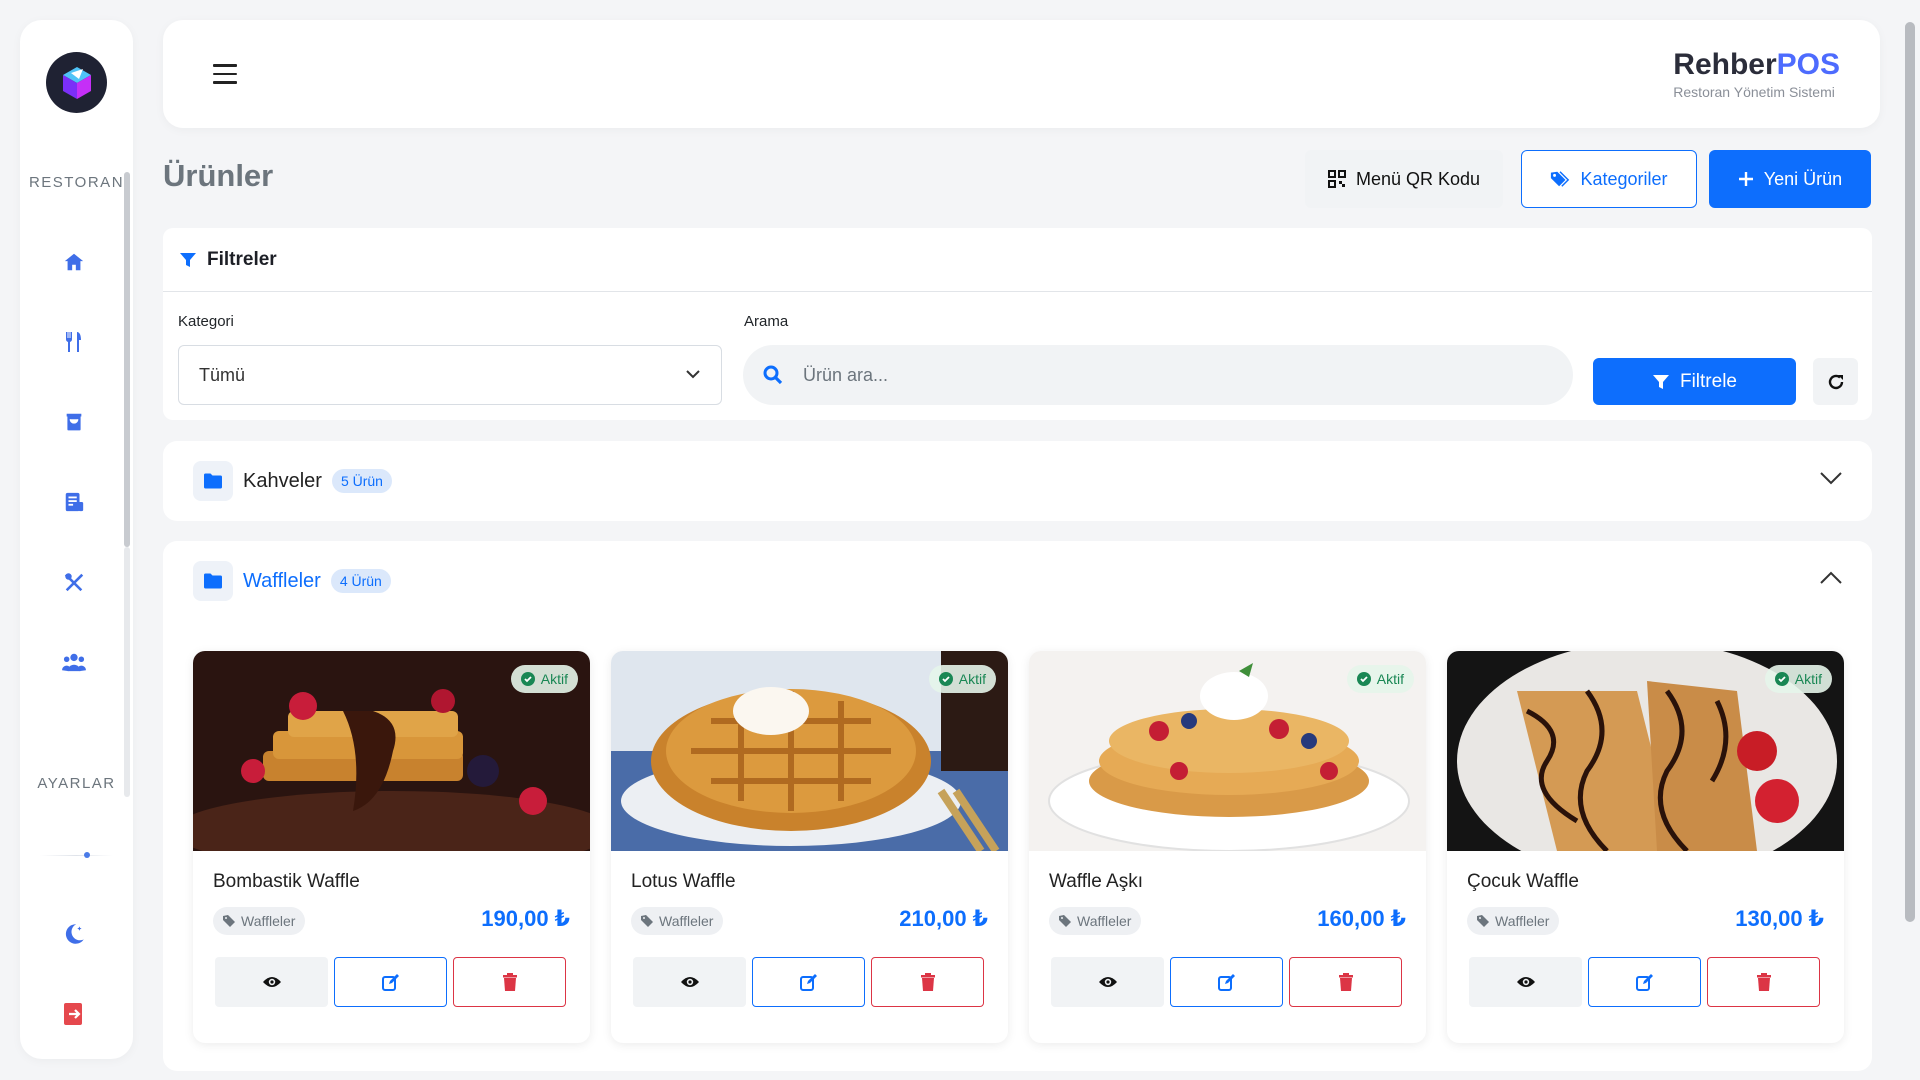  I want to click on tag-icon, so click(229, 921).